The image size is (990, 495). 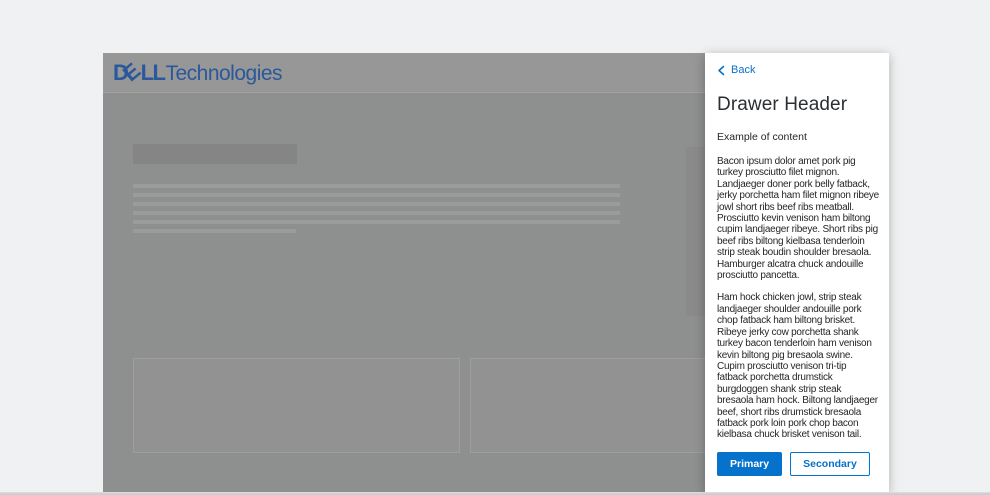 What do you see at coordinates (215, 154) in the screenshot?
I see `skeleton-title-block` at bounding box center [215, 154].